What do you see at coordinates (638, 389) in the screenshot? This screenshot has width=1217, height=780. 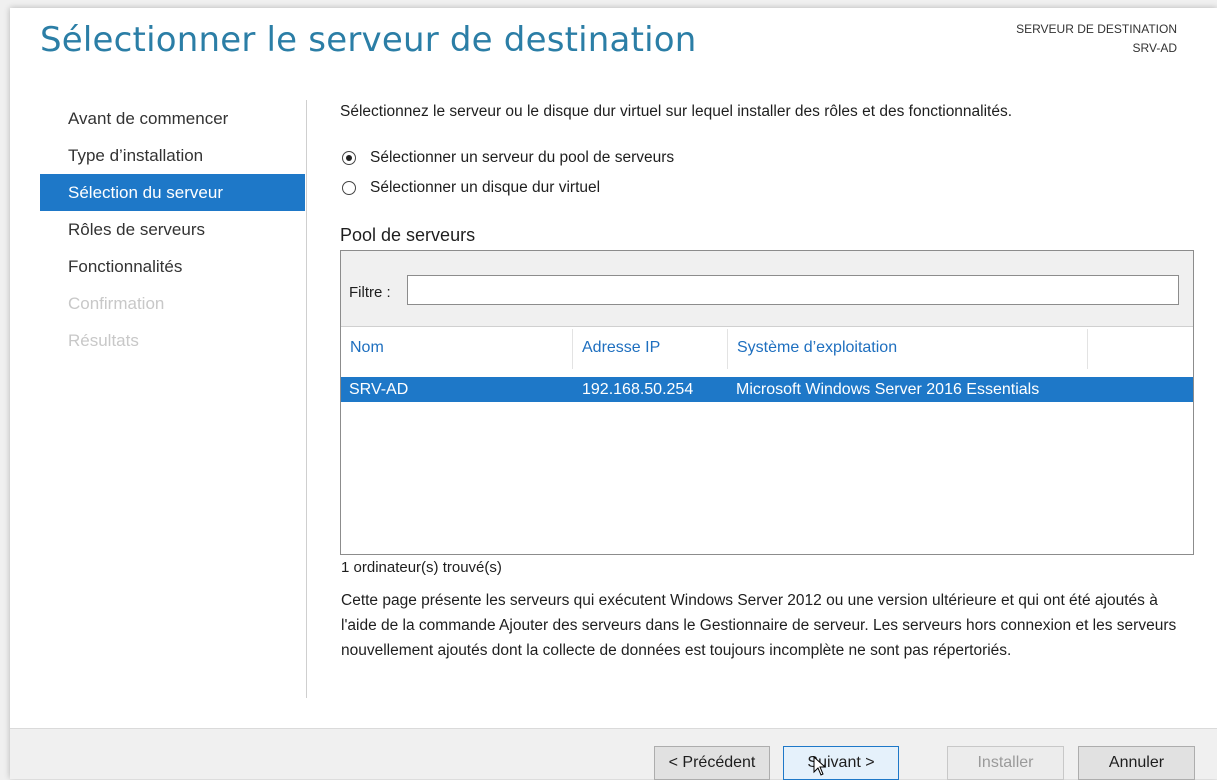 I see `cell-ip: 192.168.50.254` at bounding box center [638, 389].